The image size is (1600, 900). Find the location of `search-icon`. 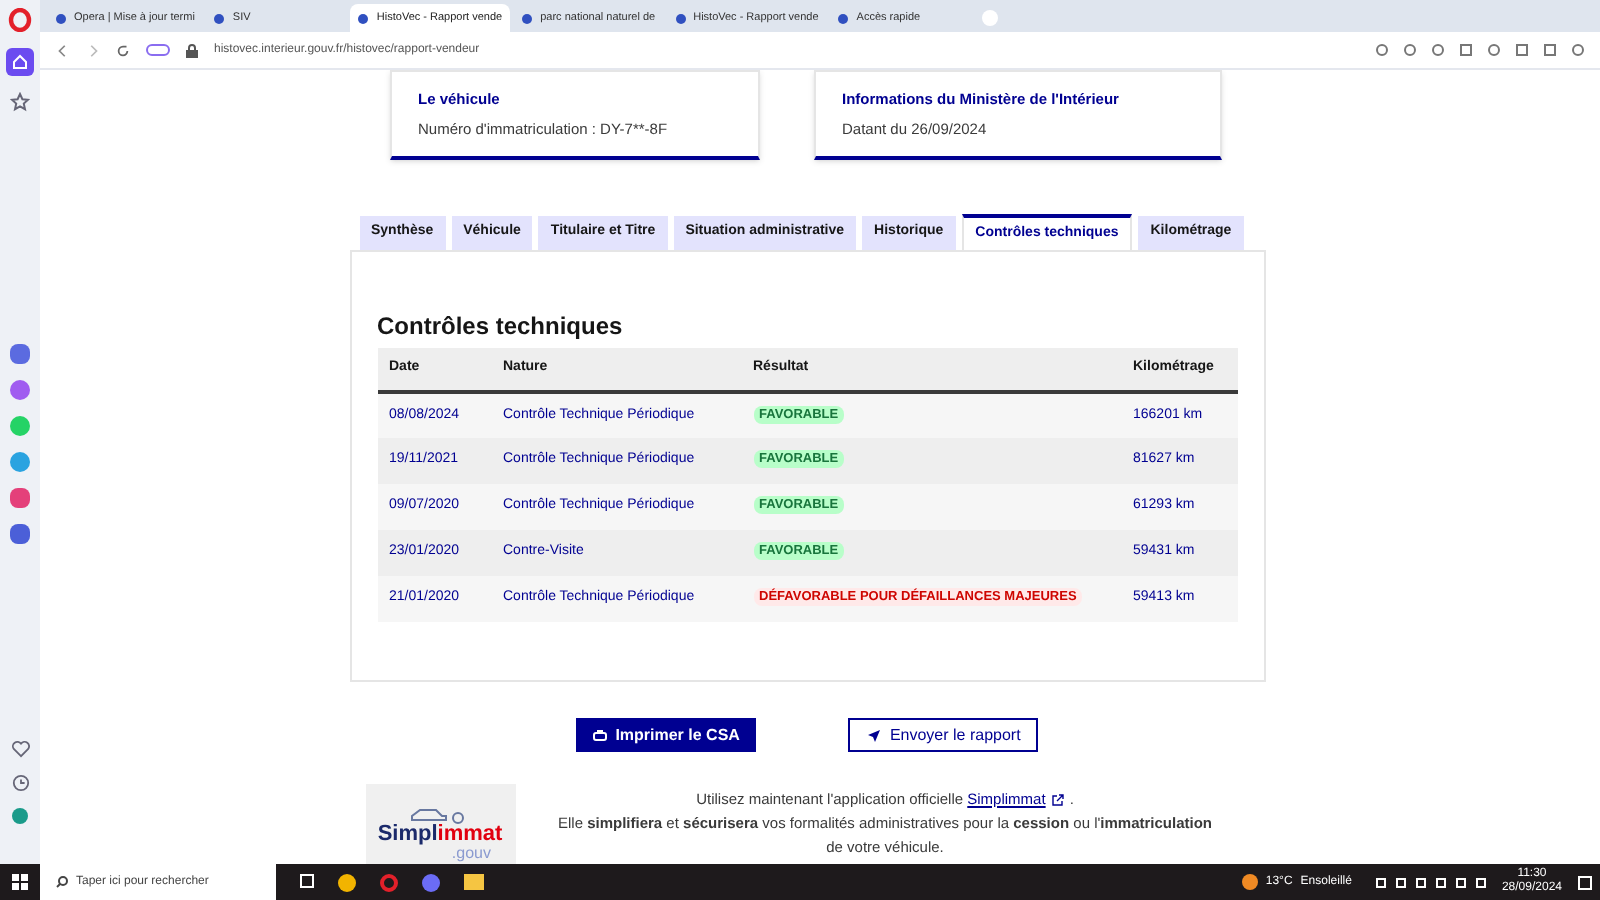

search-icon is located at coordinates (62, 882).